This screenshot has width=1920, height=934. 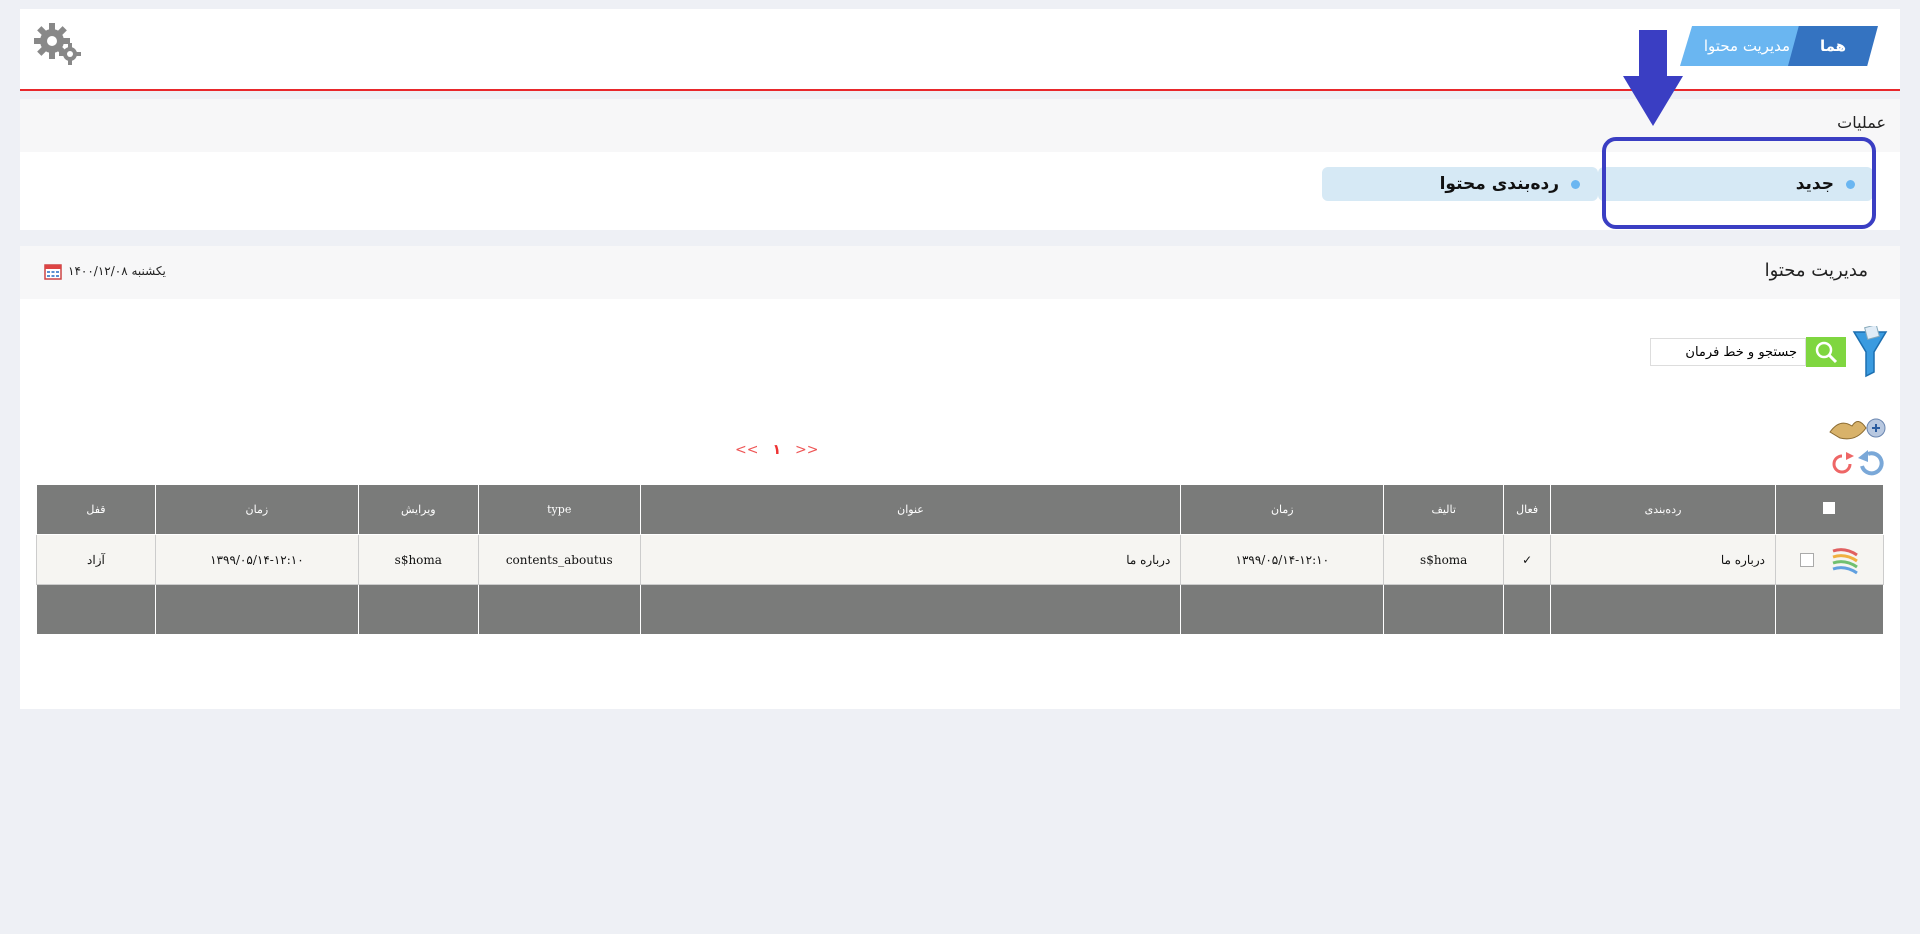 What do you see at coordinates (1527, 509) in the screenshot?
I see `col-active: فعال` at bounding box center [1527, 509].